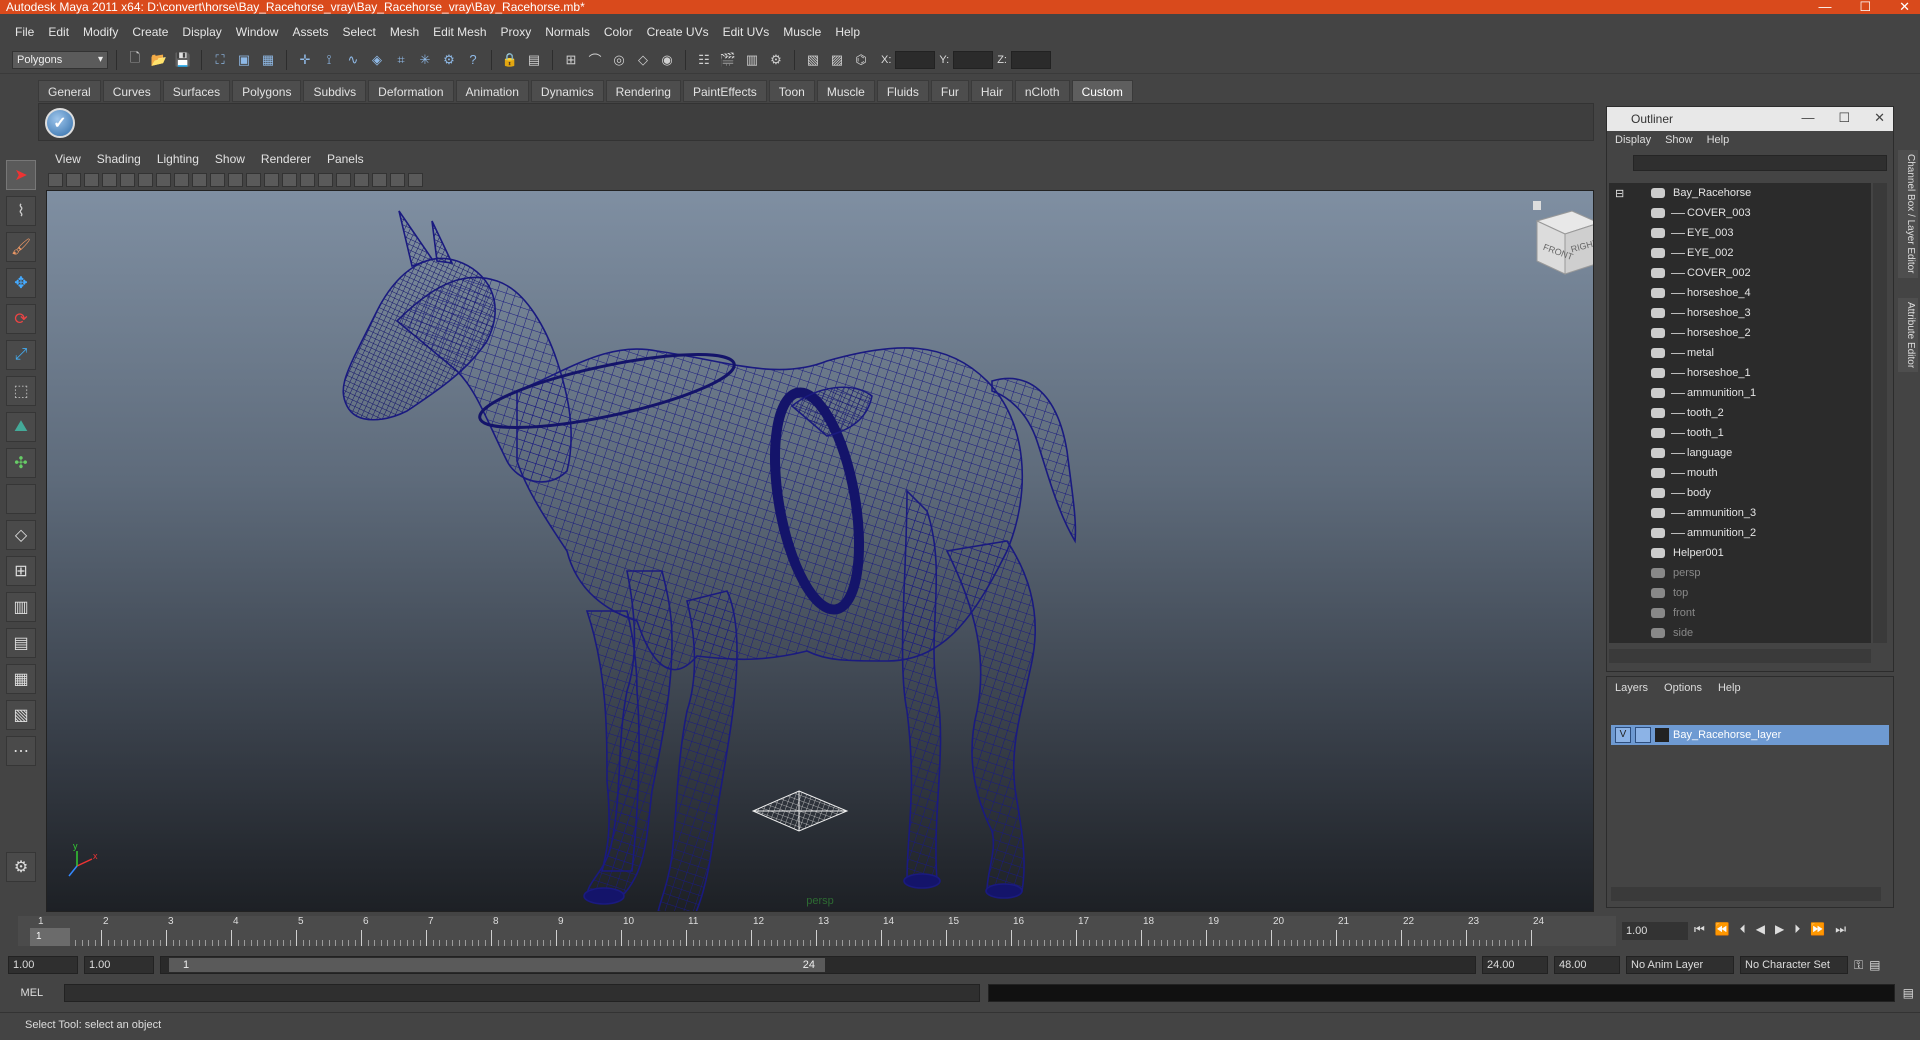  Describe the element at coordinates (109, 180) in the screenshot. I see `image-plane-icon` at that location.